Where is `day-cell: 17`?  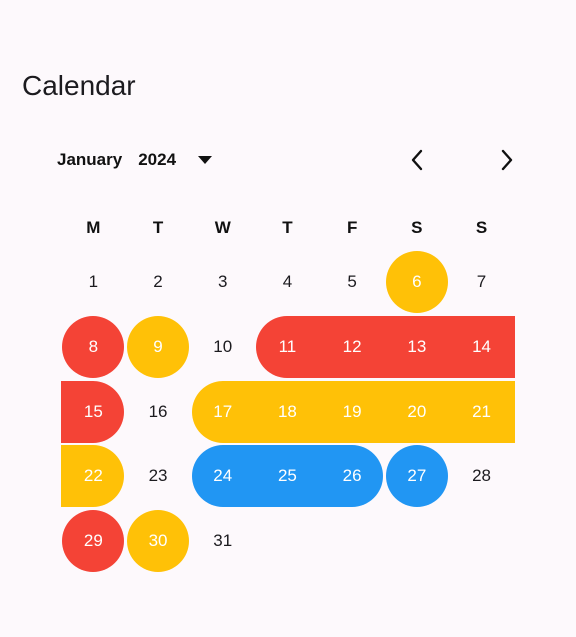
day-cell: 17 is located at coordinates (222, 411).